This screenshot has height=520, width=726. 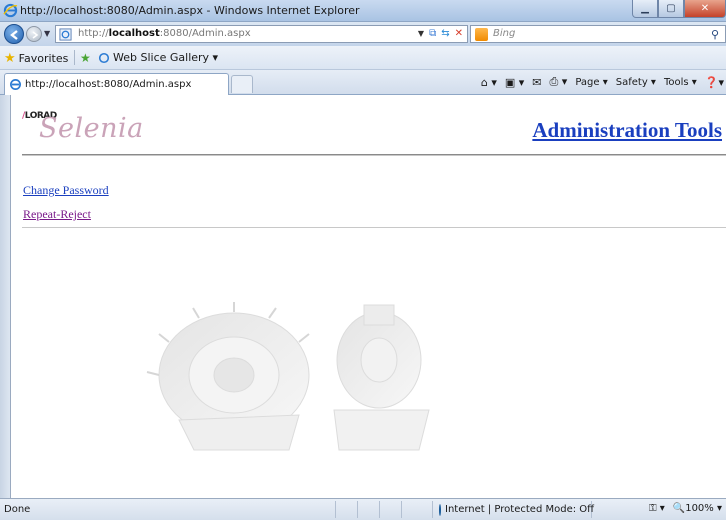 I want to click on gears-watermark-image, so click(x=288, y=376).